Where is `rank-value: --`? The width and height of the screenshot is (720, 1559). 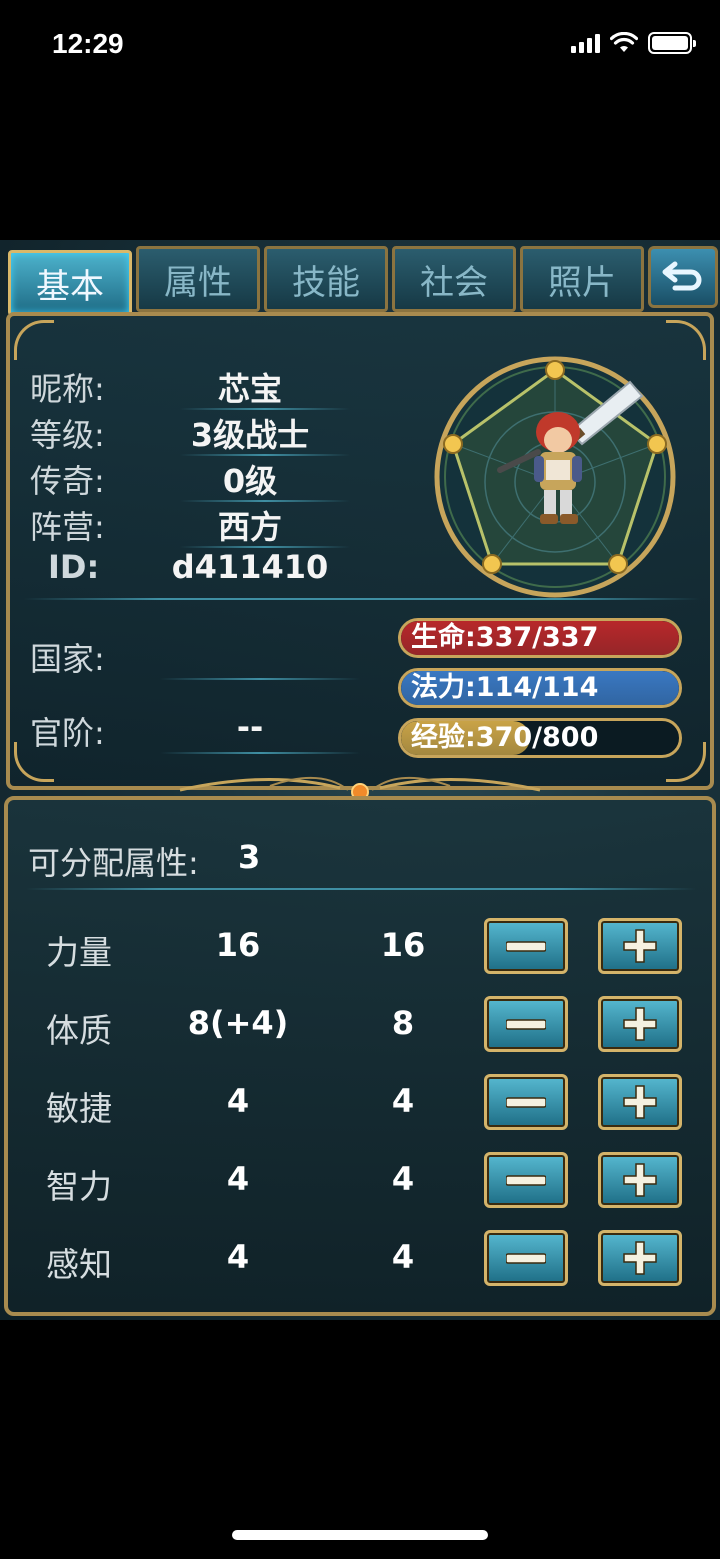 rank-value: -- is located at coordinates (250, 727).